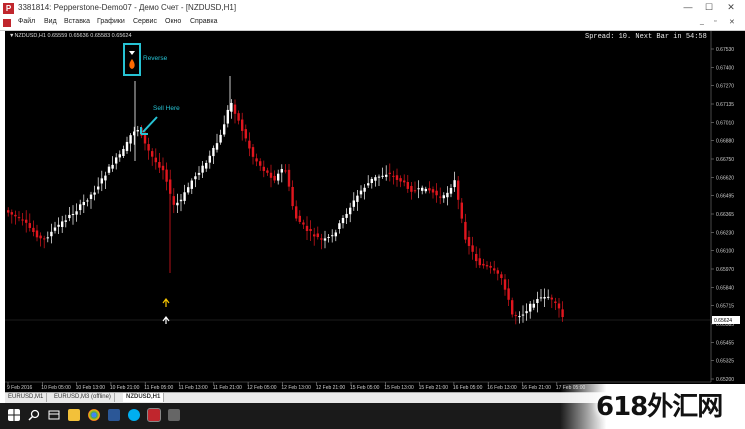 The height and width of the screenshot is (429, 745). Describe the element at coordinates (174, 415) in the screenshot. I see `app-icon` at that location.